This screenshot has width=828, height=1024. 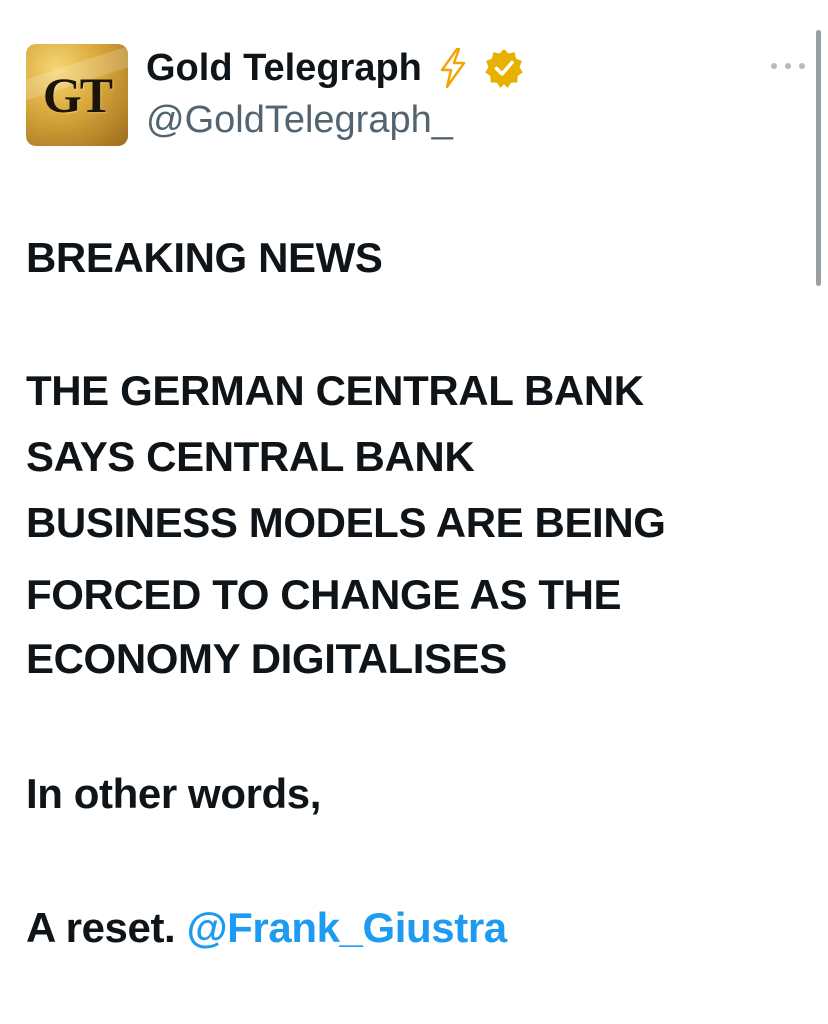 I want to click on avatar: GT, so click(x=77, y=95).